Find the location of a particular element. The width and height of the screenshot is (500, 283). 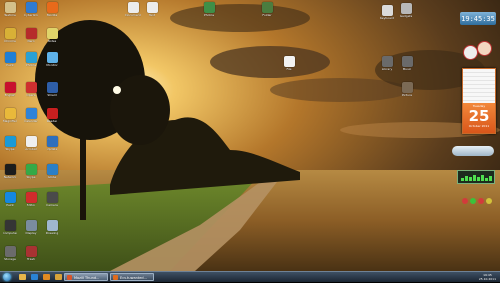

desktop-icon-i29: Network is located at coordinates (10, 171).